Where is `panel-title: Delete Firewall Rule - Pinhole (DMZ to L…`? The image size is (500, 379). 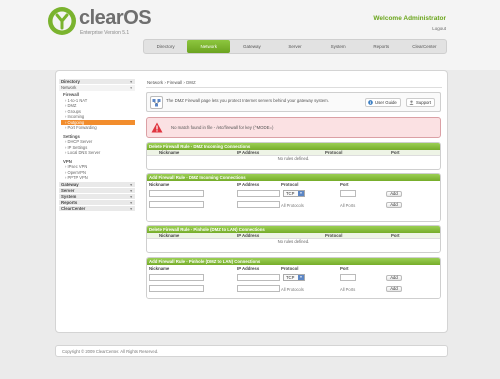 panel-title: Delete Firewall Rule - Pinhole (DMZ to L… is located at coordinates (293, 229).